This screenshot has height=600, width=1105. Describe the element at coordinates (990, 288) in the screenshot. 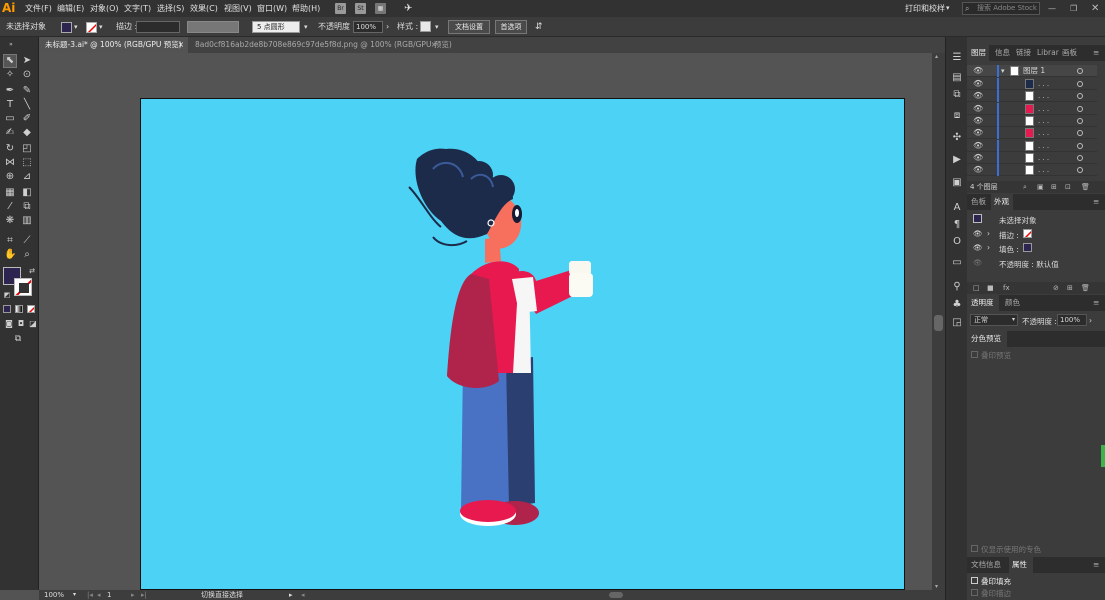

I see `add-fill-icon: ■` at that location.